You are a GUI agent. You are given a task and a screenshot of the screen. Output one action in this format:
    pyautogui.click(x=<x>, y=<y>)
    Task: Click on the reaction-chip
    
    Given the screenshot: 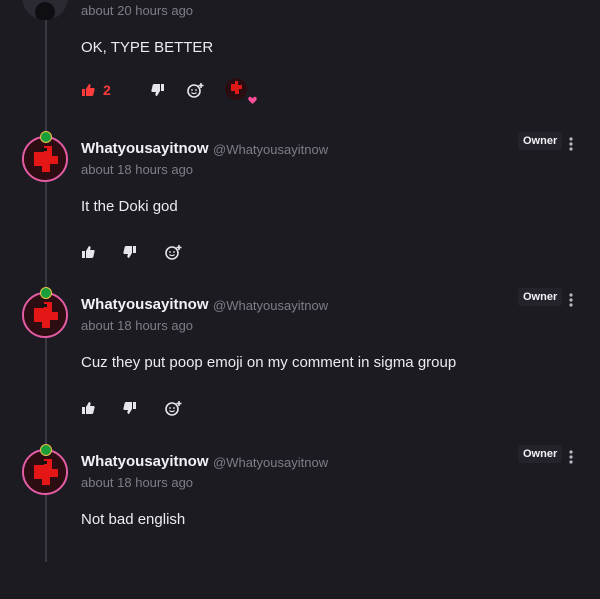 What is the action you would take?
    pyautogui.click(x=231, y=91)
    